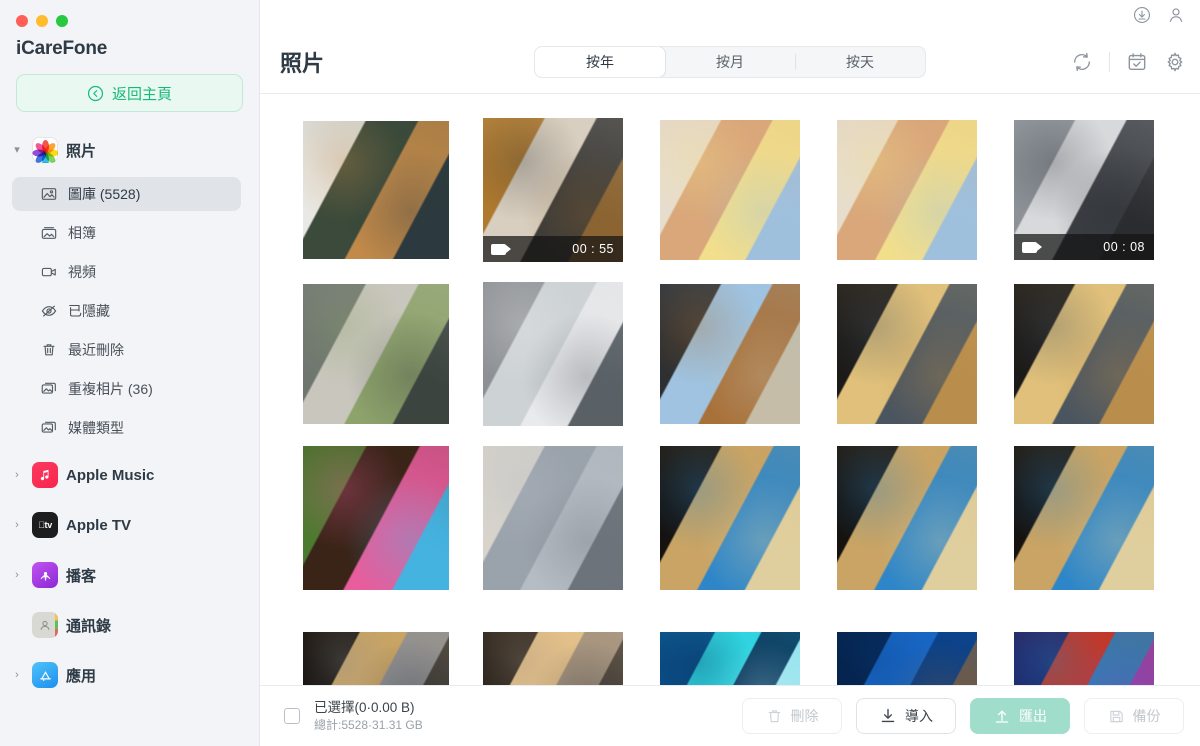 The width and height of the screenshot is (1200, 746). I want to click on photo-glass-corridor, so click(376, 354).